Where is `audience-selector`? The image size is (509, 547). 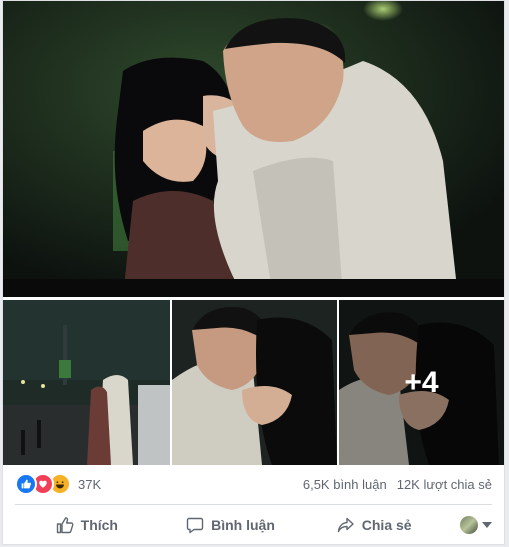 audience-selector is located at coordinates (469, 525).